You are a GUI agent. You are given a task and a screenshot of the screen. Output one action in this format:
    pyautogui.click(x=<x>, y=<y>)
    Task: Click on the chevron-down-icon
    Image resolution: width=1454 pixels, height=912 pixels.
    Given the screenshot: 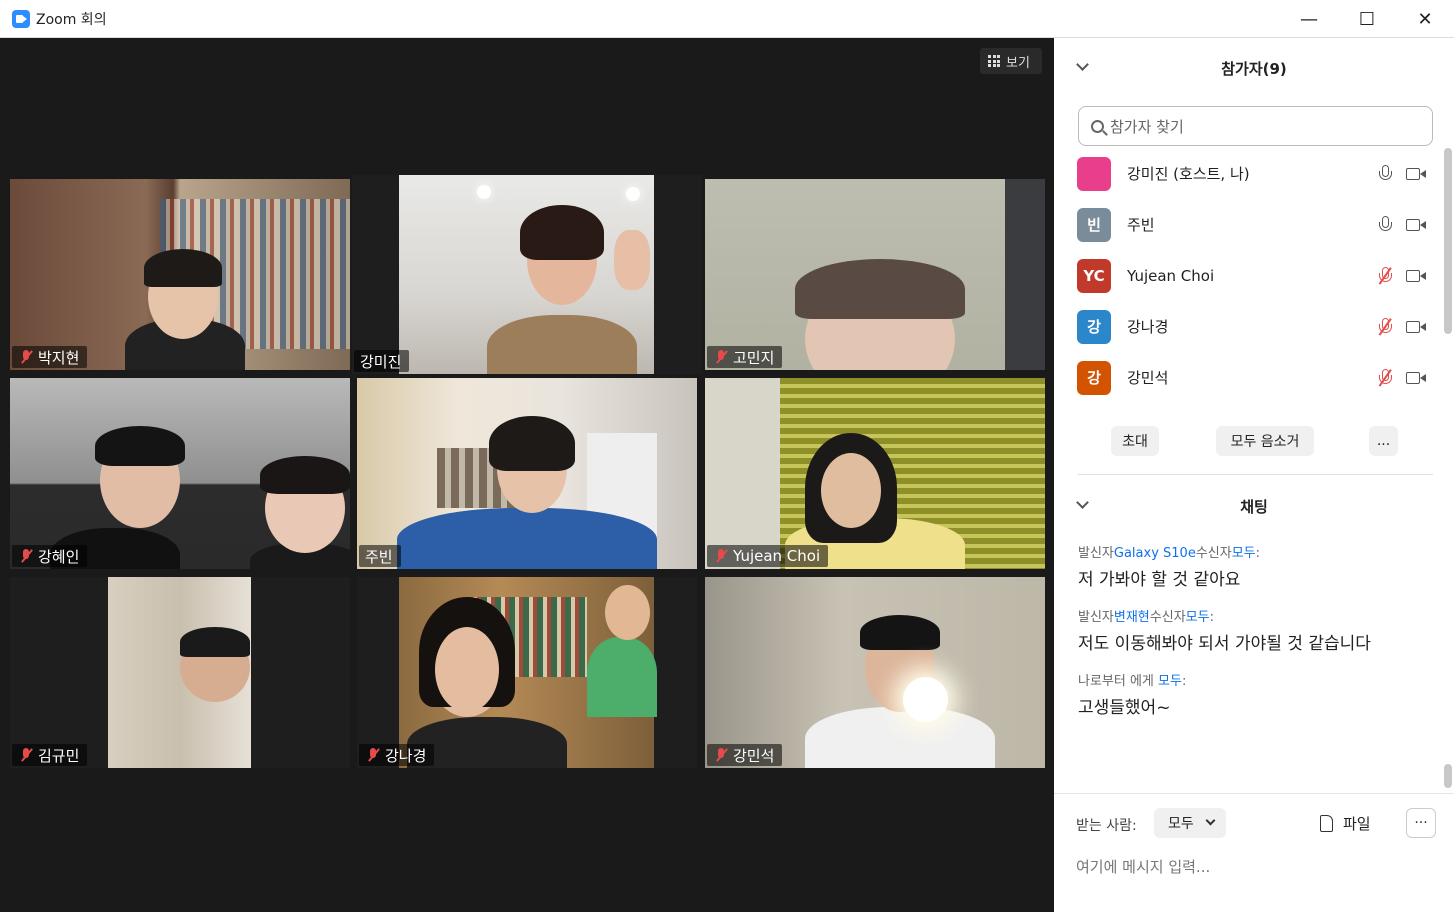 What is the action you would take?
    pyautogui.click(x=1210, y=820)
    